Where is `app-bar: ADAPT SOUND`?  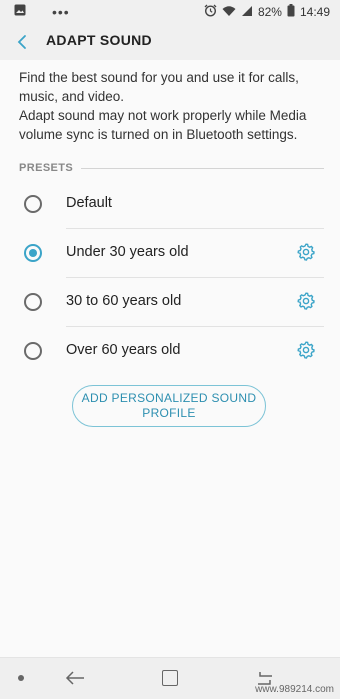
app-bar: ADAPT SOUND is located at coordinates (170, 41).